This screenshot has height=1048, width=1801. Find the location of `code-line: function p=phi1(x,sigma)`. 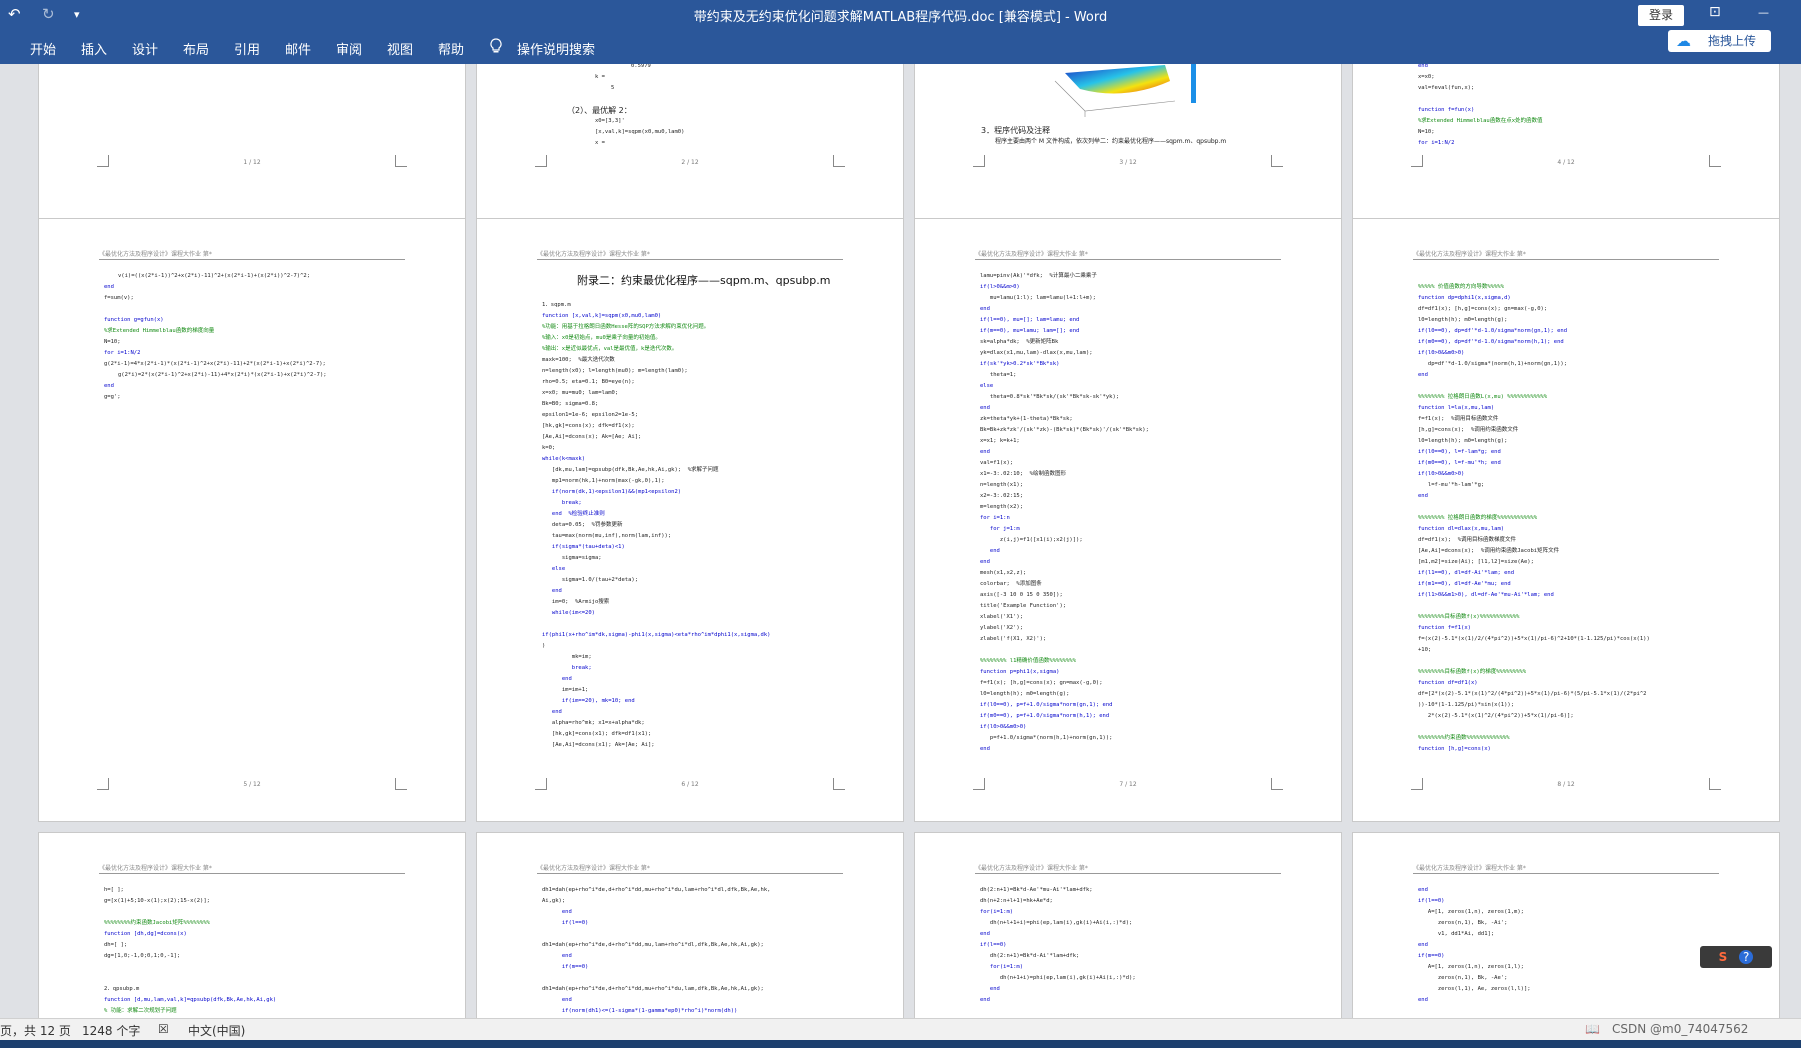

code-line: function p=phi1(x,sigma) is located at coordinates (1020, 672).